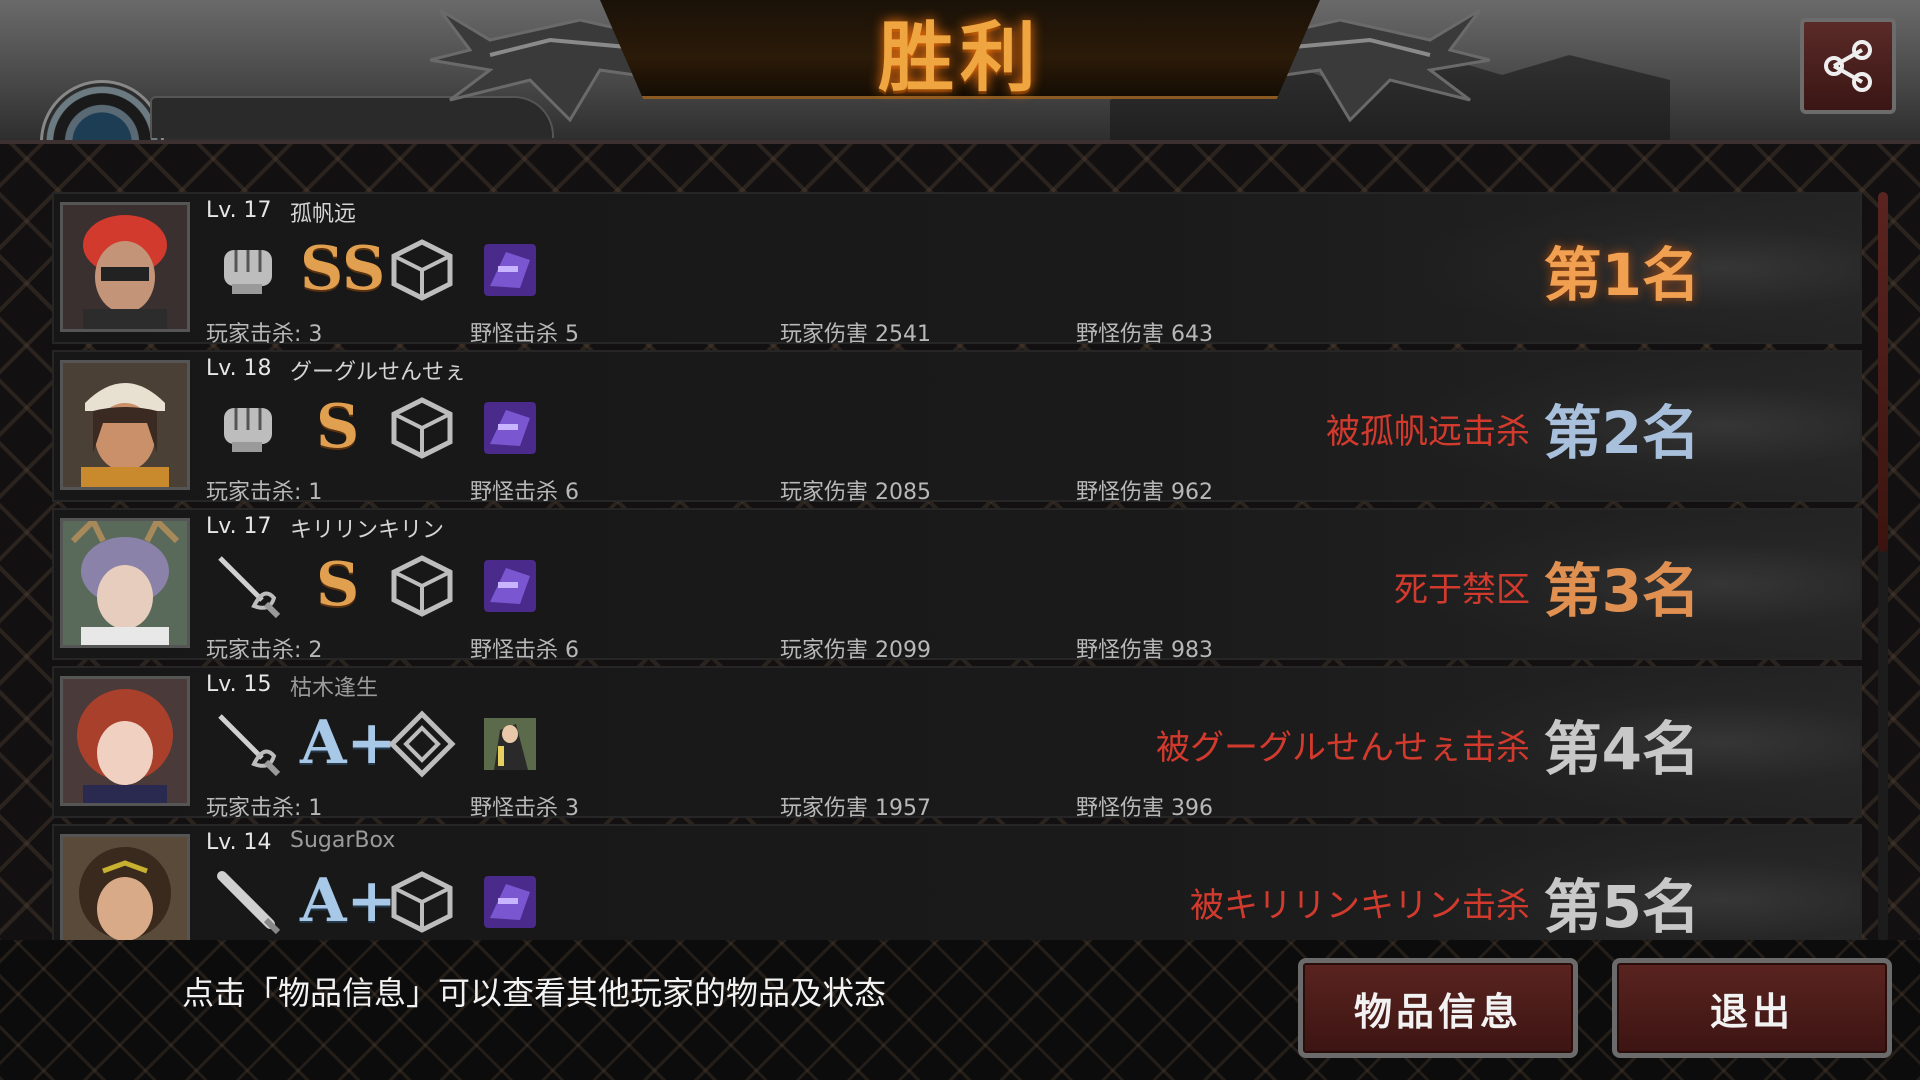  Describe the element at coordinates (1621, 591) in the screenshot. I see `rank-label: 第3名` at that location.